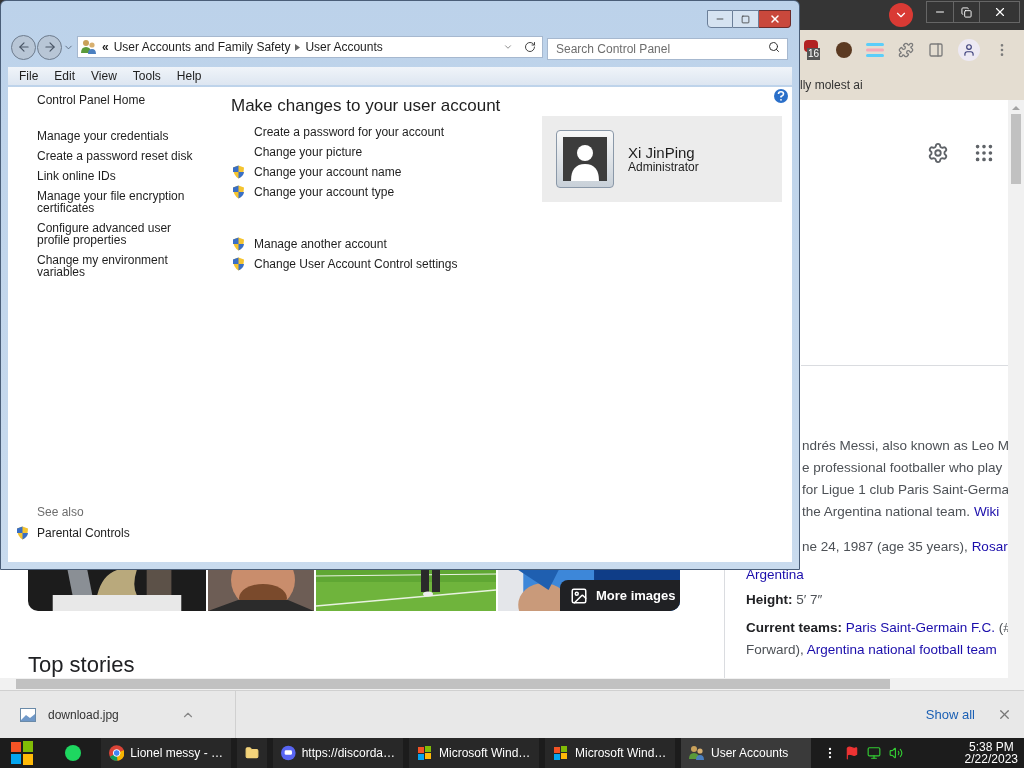 This screenshot has width=1024, height=768. What do you see at coordinates (831, 85) in the screenshot?
I see `bookmark-link: lly molest ai` at bounding box center [831, 85].